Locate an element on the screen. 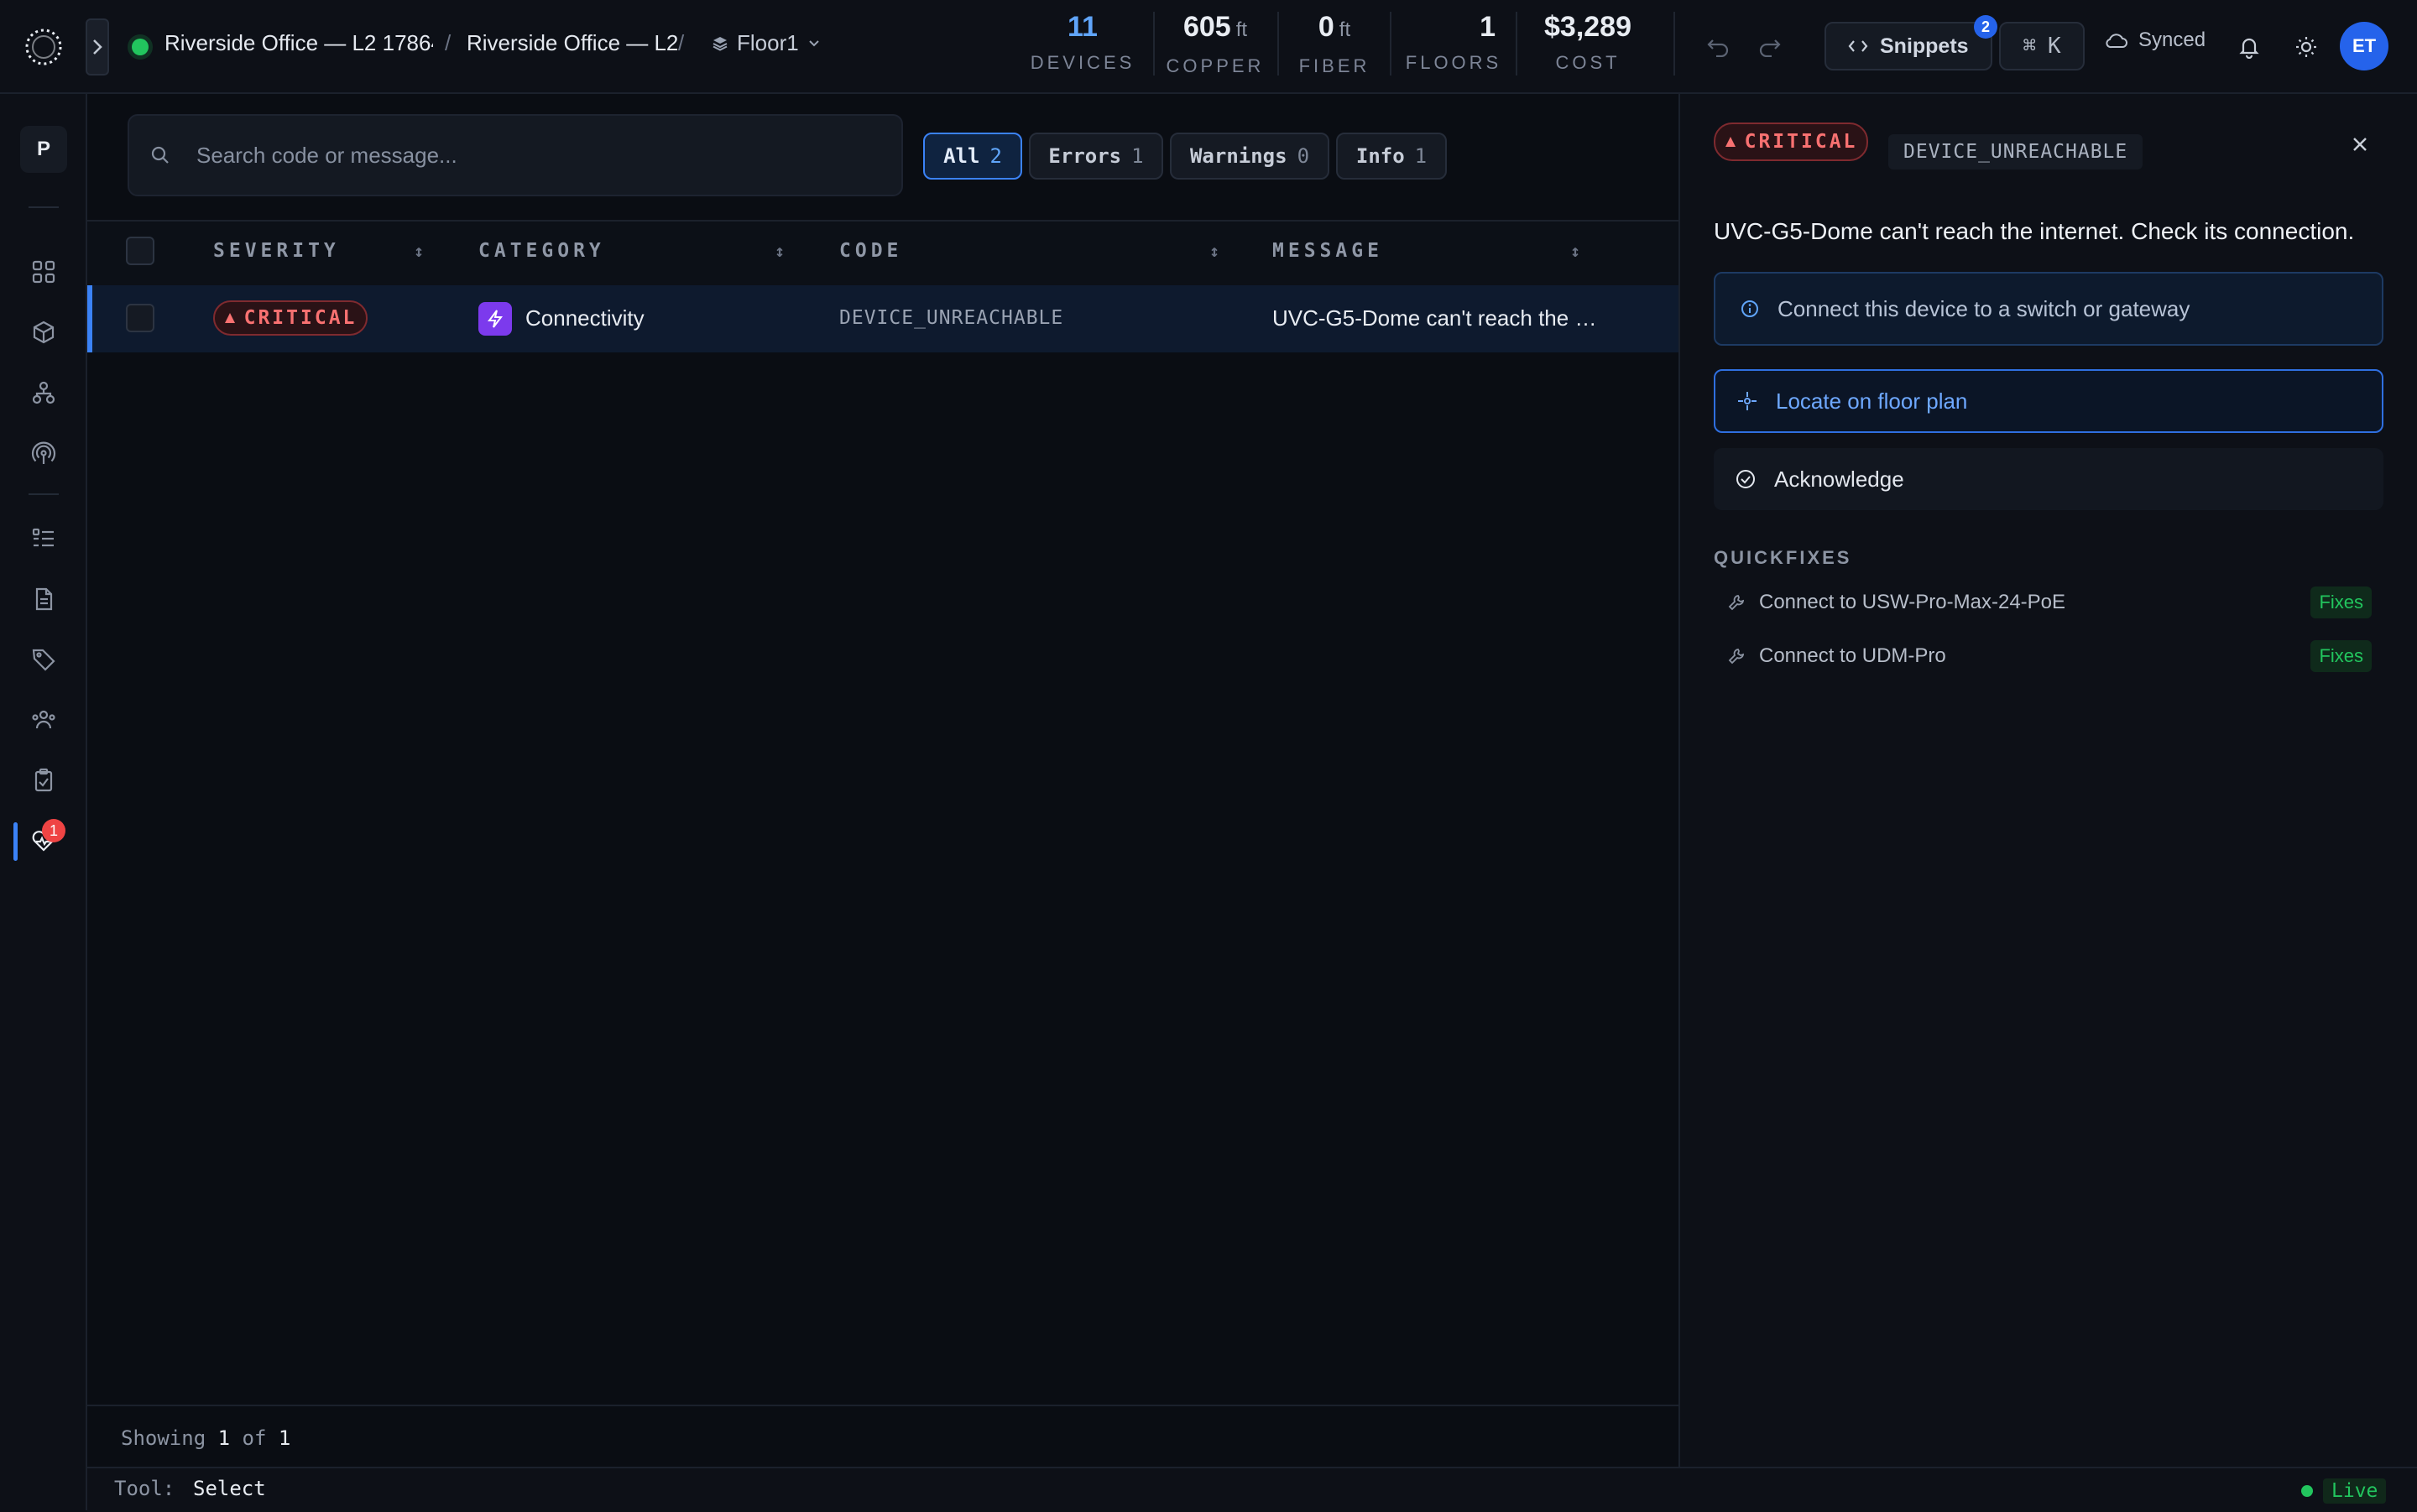  filter-count: 2 is located at coordinates (995, 156).